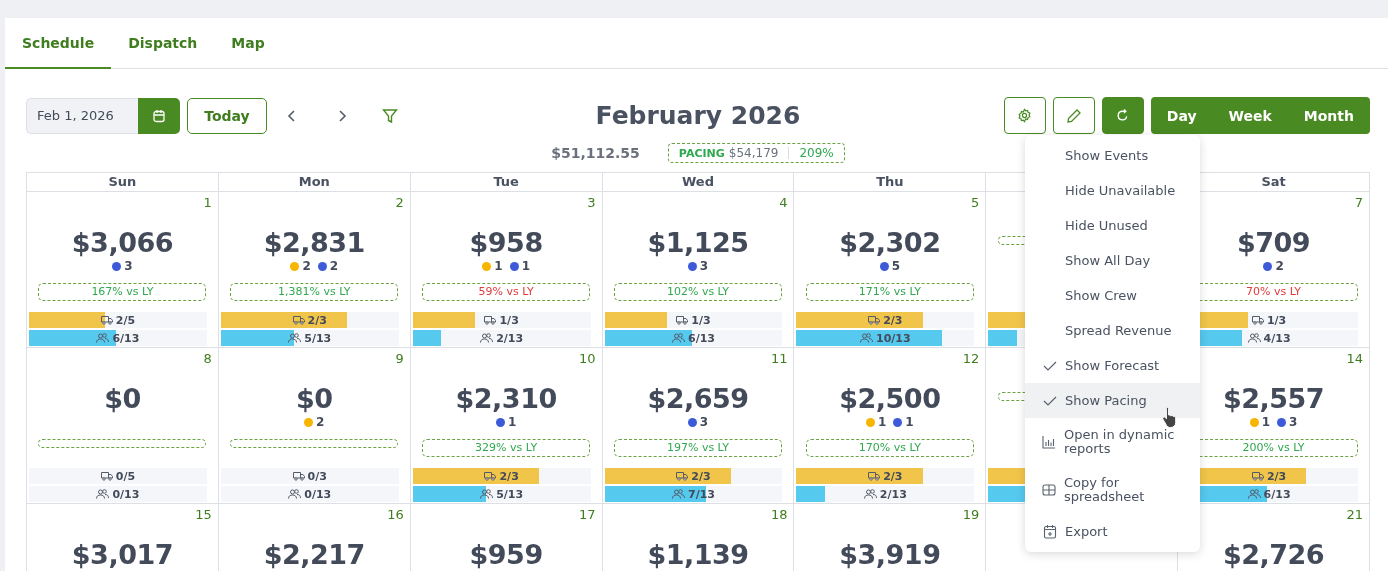  What do you see at coordinates (125, 476) in the screenshot?
I see `trucks-count: 0/5` at bounding box center [125, 476].